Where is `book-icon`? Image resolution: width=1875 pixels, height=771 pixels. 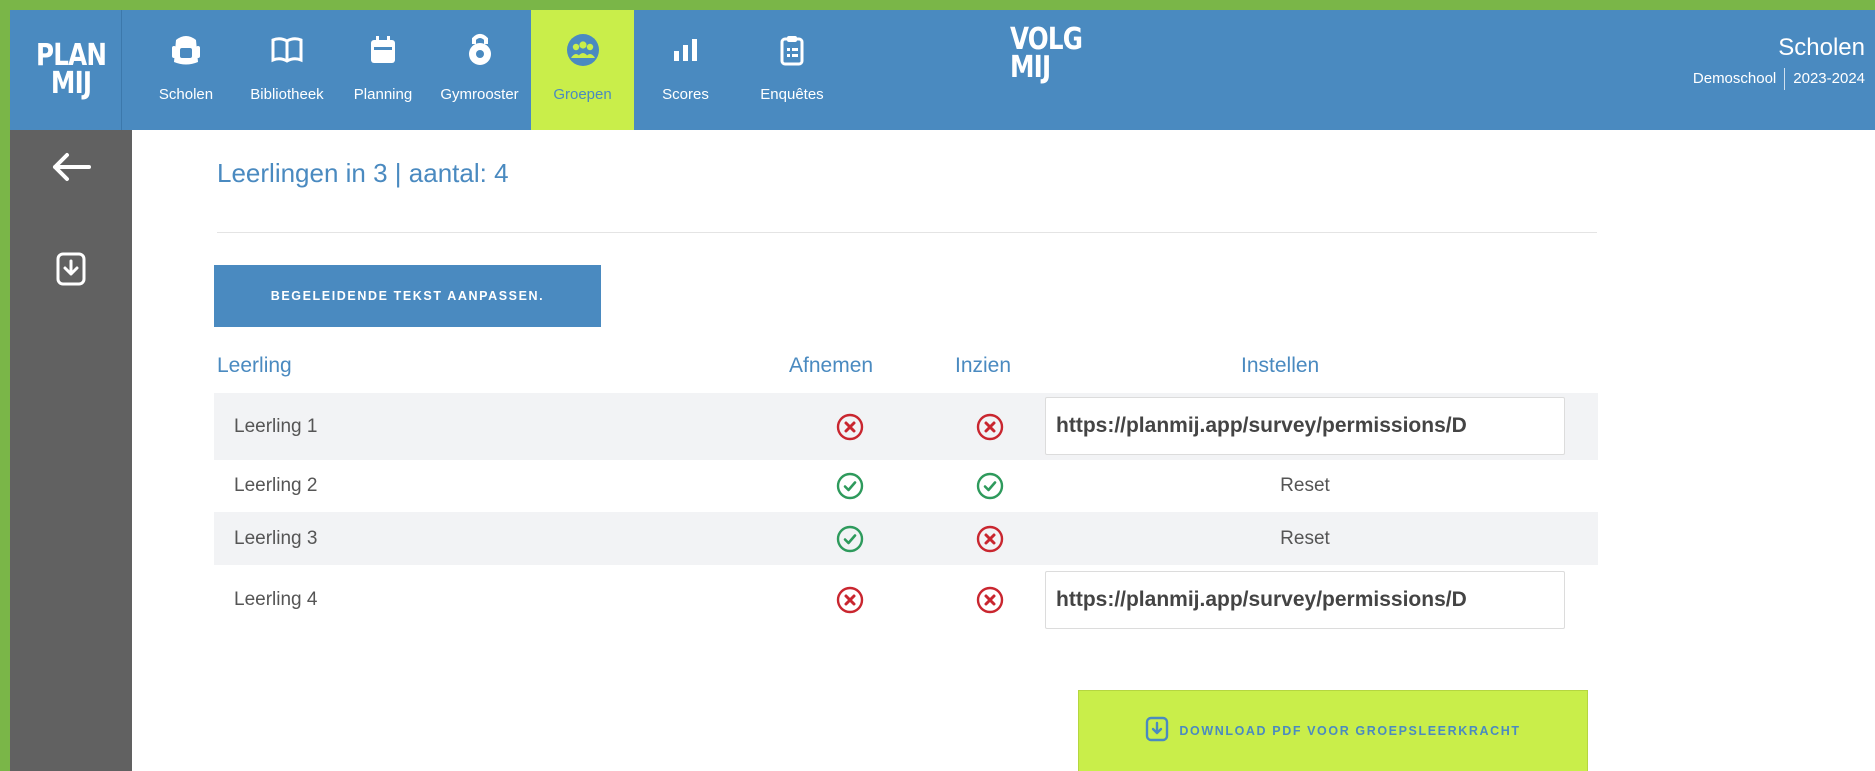
book-icon is located at coordinates (287, 50).